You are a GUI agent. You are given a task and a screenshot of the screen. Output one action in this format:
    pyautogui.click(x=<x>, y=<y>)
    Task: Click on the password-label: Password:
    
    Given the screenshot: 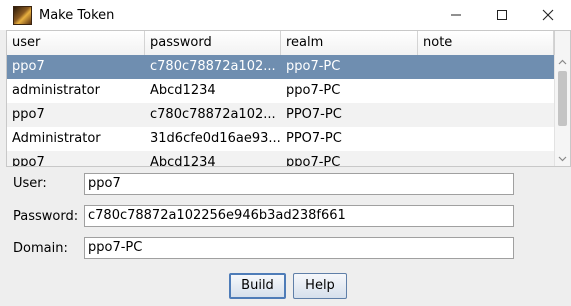 What is the action you would take?
    pyautogui.click(x=46, y=216)
    